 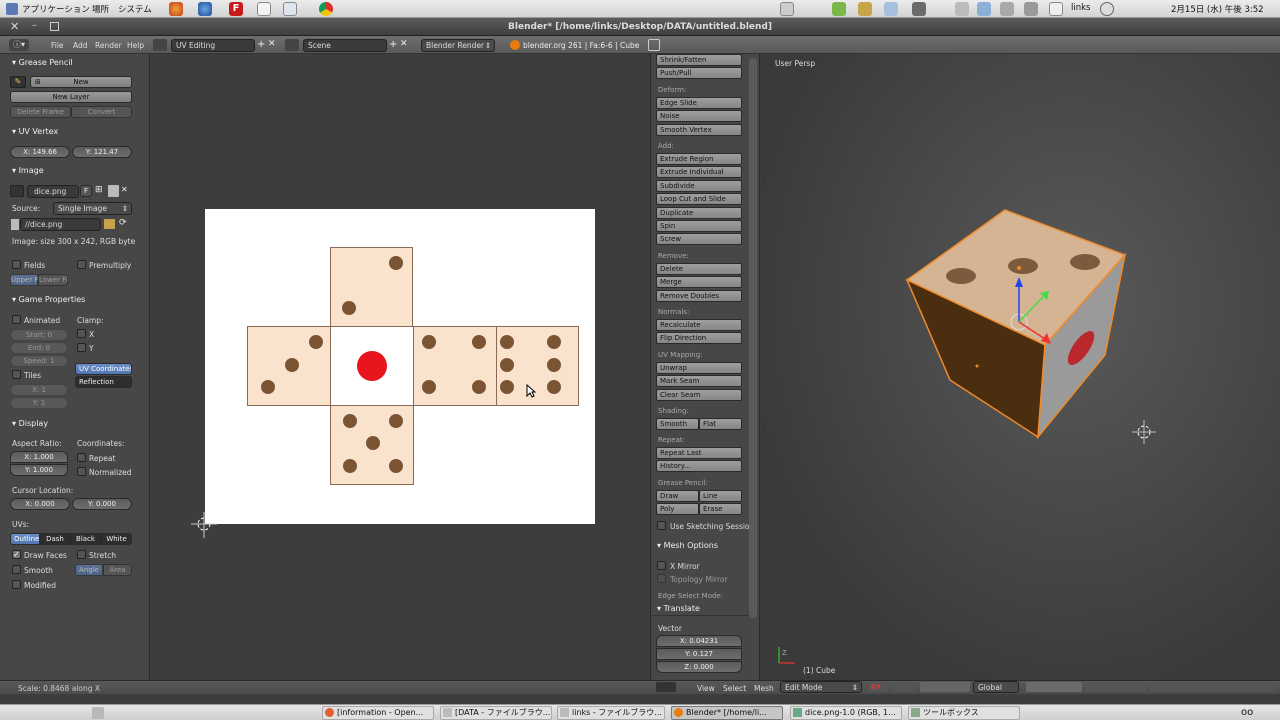 I want to click on firefox-icon, so click(x=176, y=9).